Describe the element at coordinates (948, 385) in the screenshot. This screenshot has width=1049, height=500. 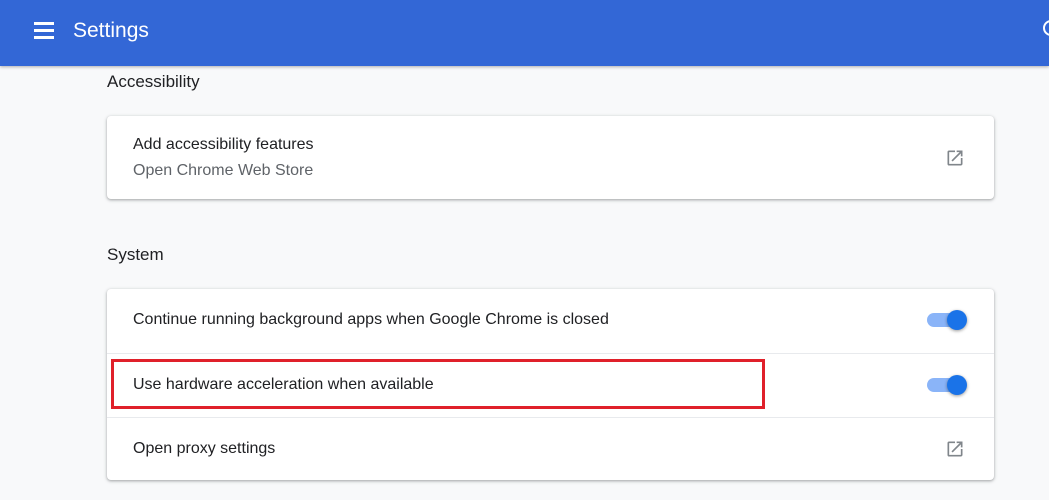
I see `hardware-acceleration-toggle` at that location.